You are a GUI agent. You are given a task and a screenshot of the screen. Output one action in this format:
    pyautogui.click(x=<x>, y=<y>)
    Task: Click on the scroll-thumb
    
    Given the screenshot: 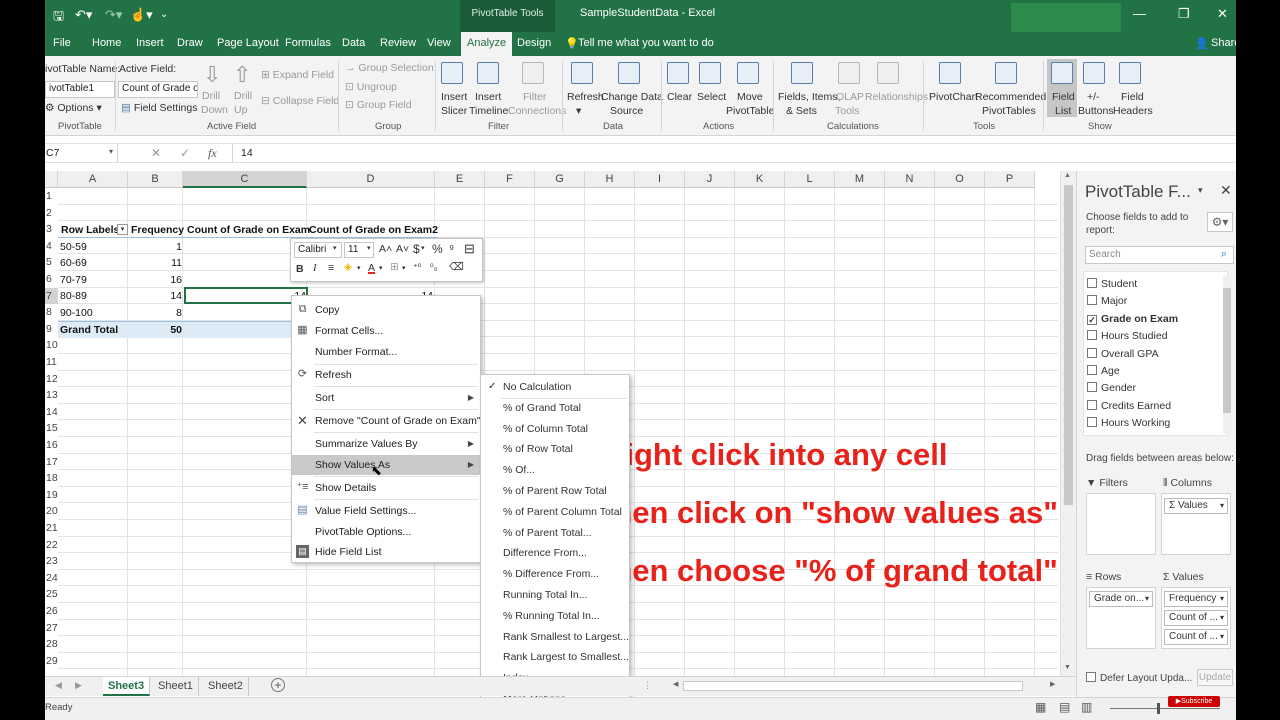 What is the action you would take?
    pyautogui.click(x=1068, y=345)
    